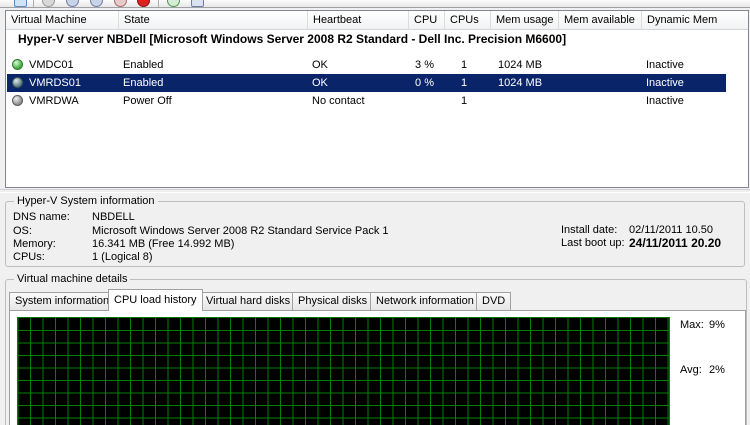 The image size is (750, 425). Describe the element at coordinates (717, 325) in the screenshot. I see `max-value: 9%` at that location.